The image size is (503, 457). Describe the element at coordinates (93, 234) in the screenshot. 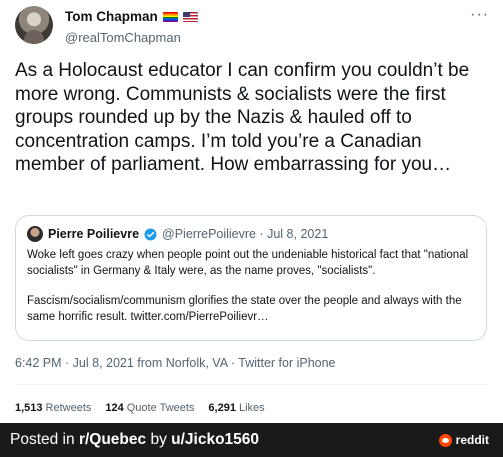

I see `quoted-author-name: Pierre Poilievre` at that location.